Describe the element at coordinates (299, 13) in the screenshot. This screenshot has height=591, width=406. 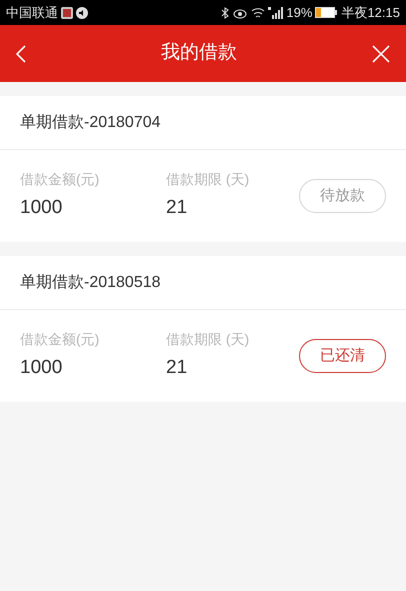
I see `battery-percent: 19%` at that location.